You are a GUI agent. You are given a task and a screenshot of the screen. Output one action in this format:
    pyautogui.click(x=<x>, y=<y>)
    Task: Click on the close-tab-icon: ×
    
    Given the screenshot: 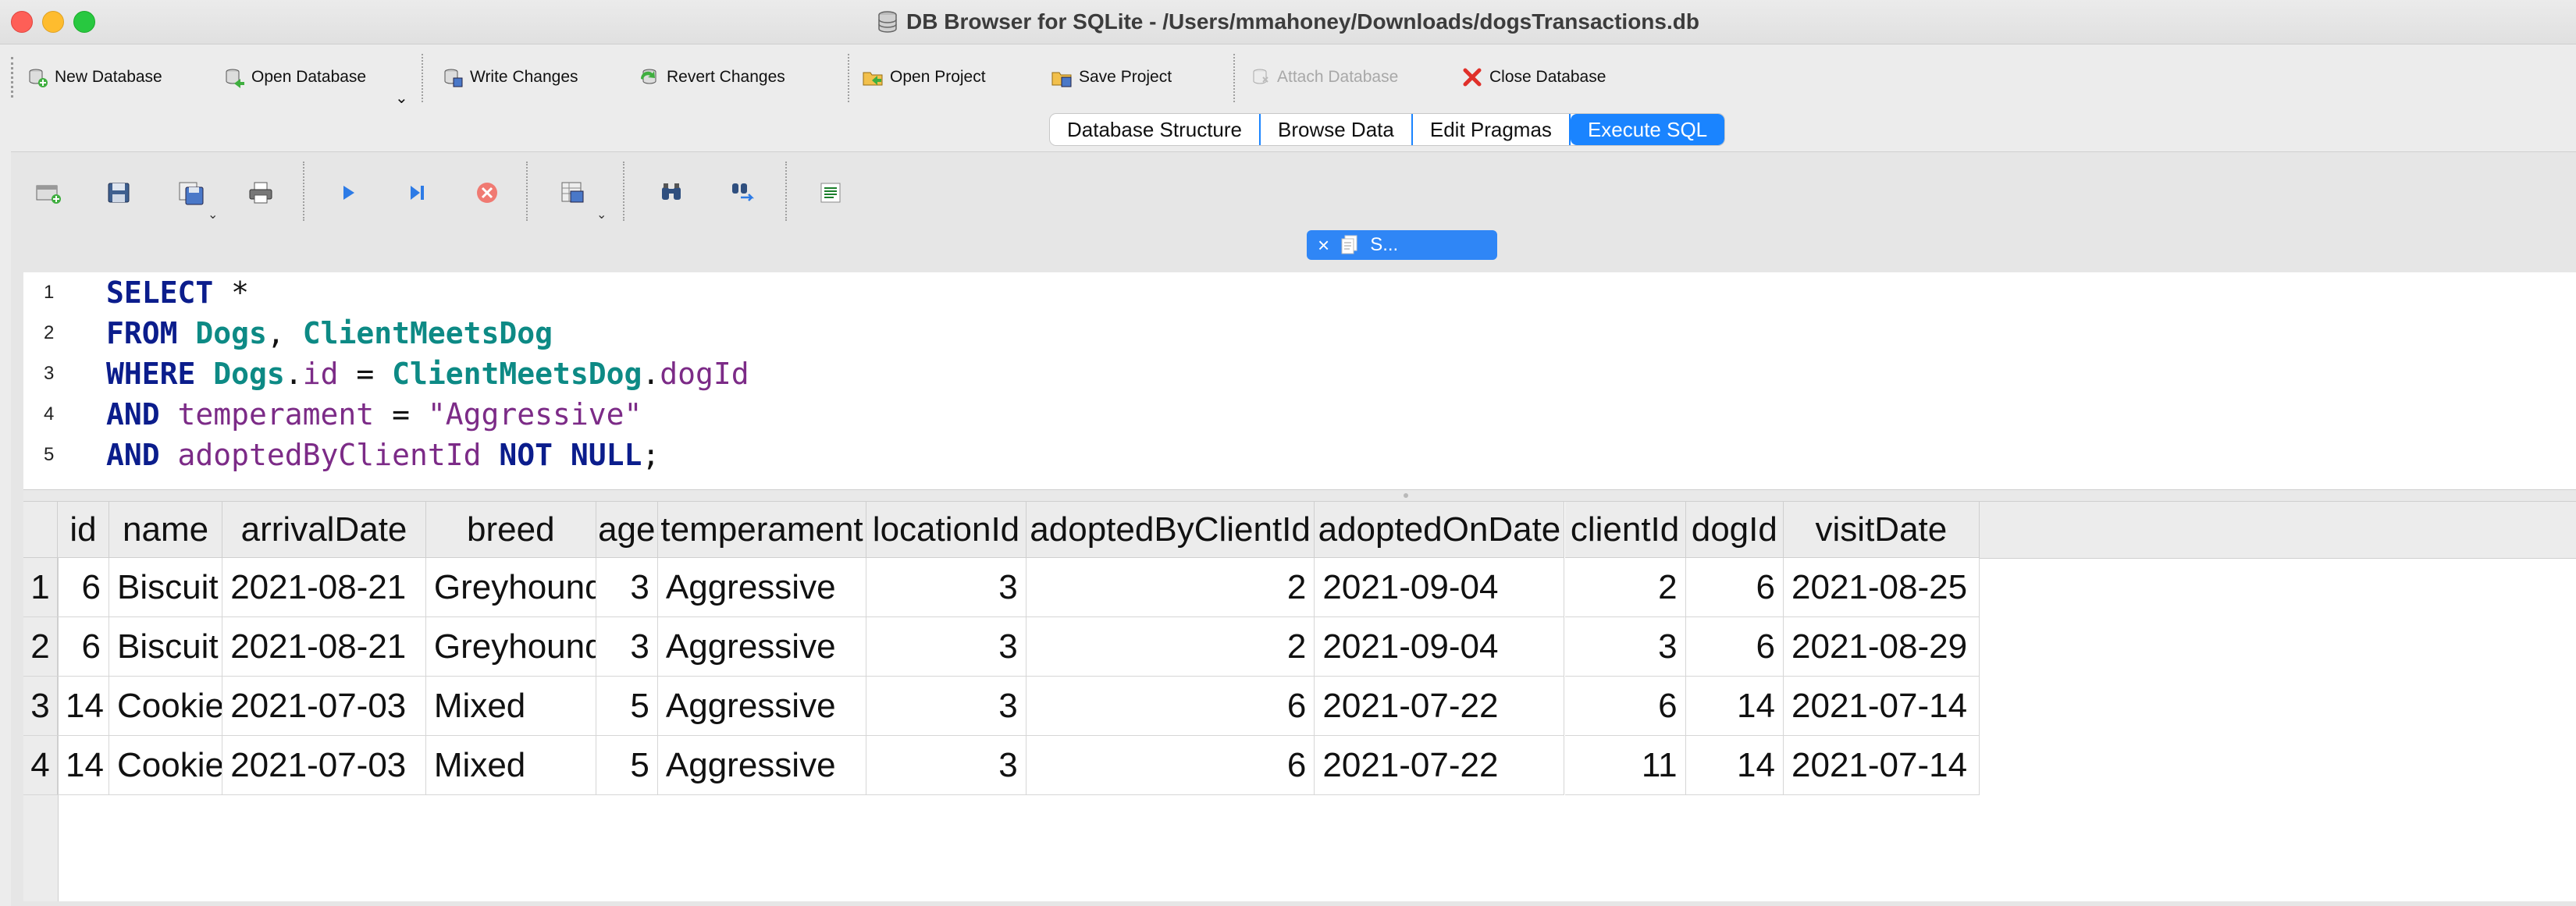 What is the action you would take?
    pyautogui.click(x=1323, y=245)
    